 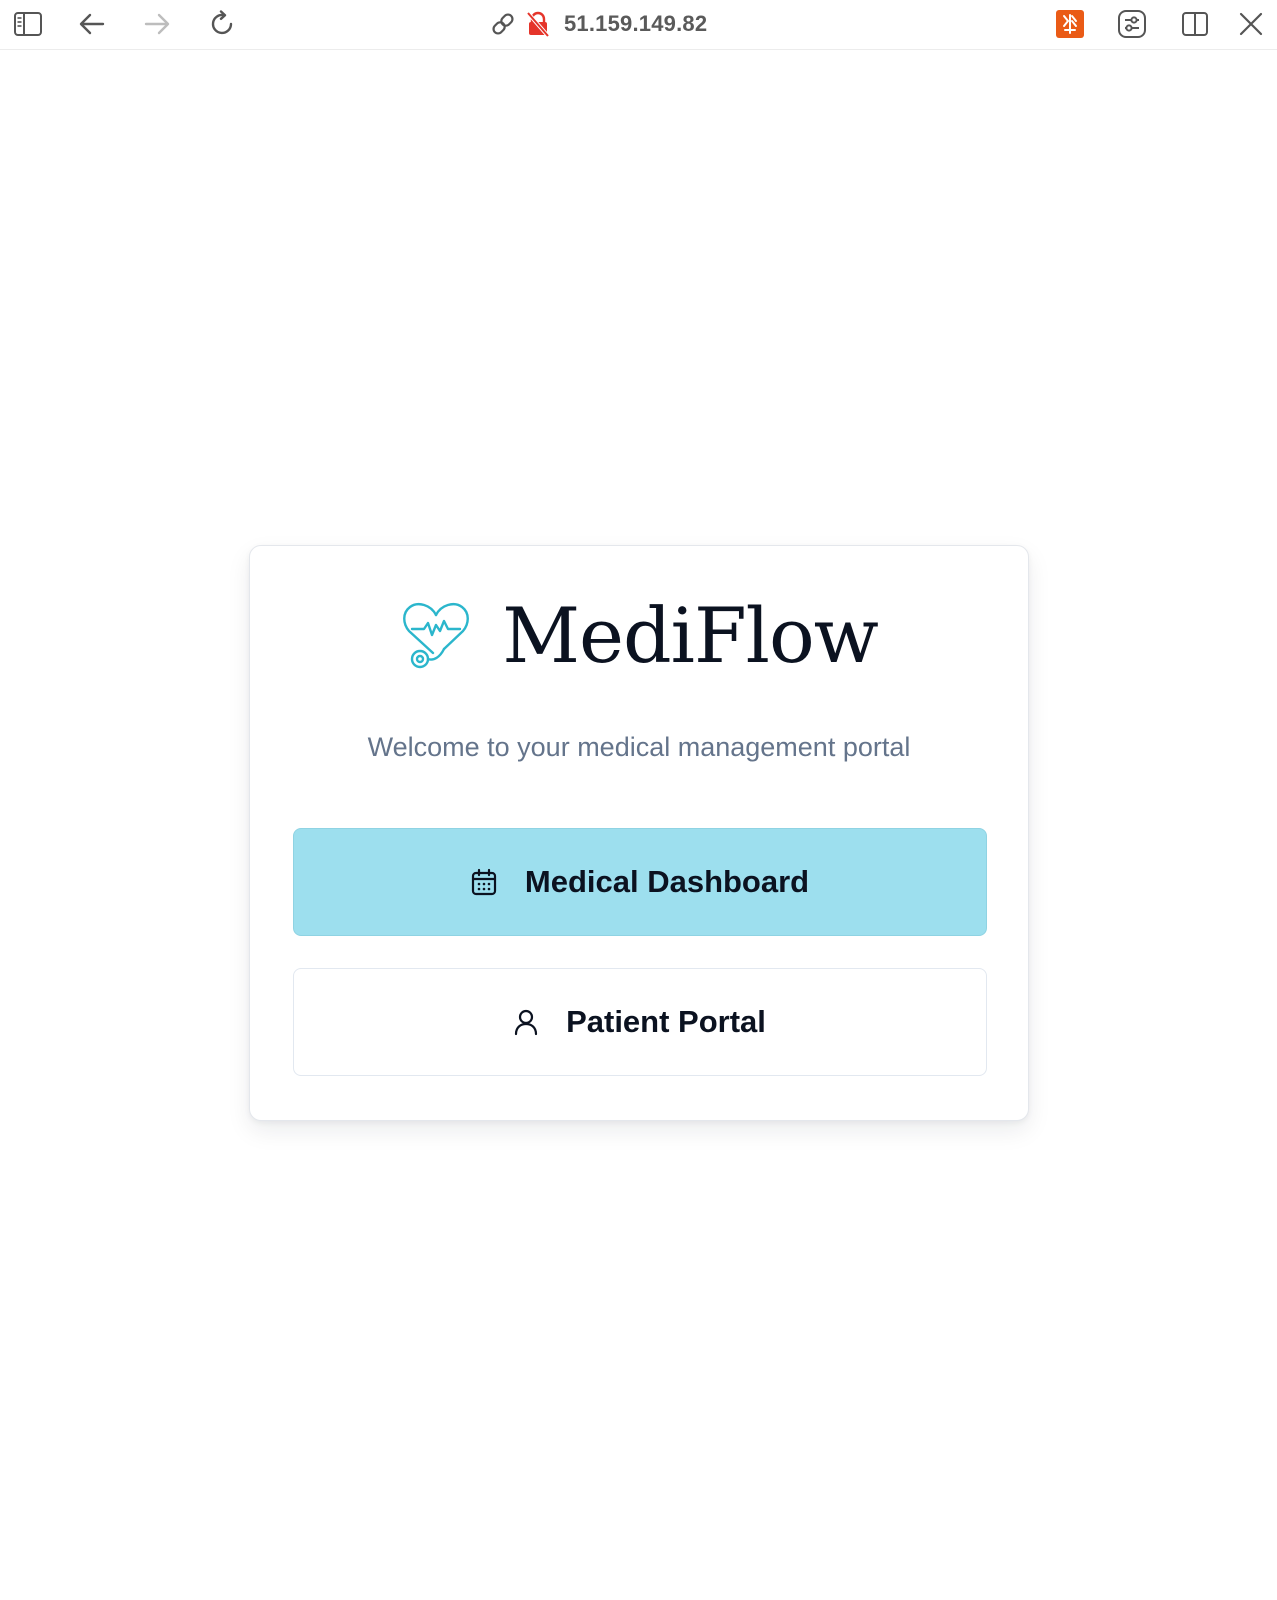 I want to click on patient-portal-button: Patient Portal, so click(x=640, y=1022).